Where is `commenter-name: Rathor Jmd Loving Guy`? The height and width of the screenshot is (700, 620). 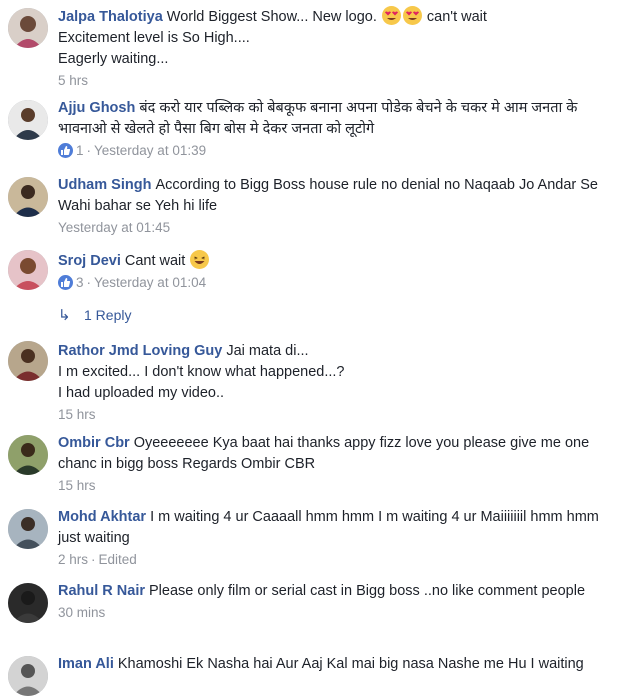 commenter-name: Rathor Jmd Loving Guy is located at coordinates (140, 351).